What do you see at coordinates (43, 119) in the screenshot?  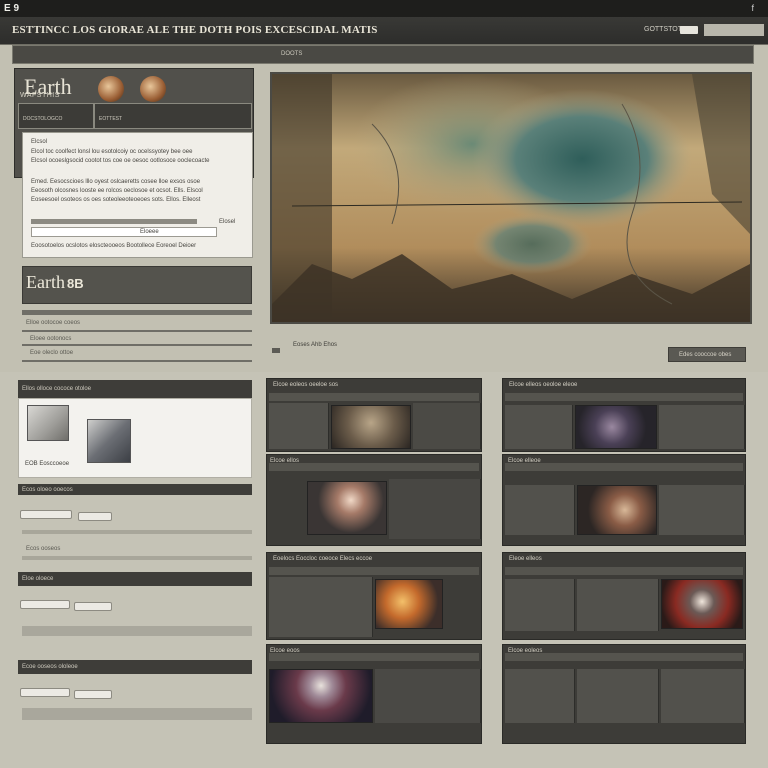 I see `tab-label: DOCSTOLOGCO` at bounding box center [43, 119].